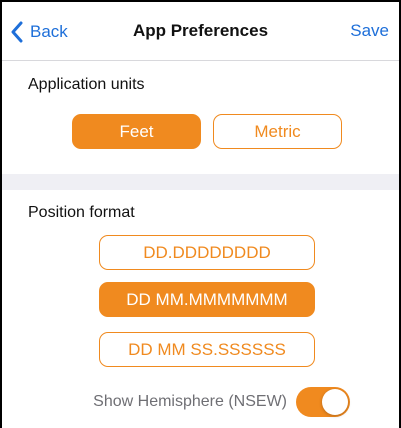 This screenshot has height=428, width=401. What do you see at coordinates (207, 349) in the screenshot?
I see `format-dd-mm-ss-button: DD MM SS.SSSSSS` at bounding box center [207, 349].